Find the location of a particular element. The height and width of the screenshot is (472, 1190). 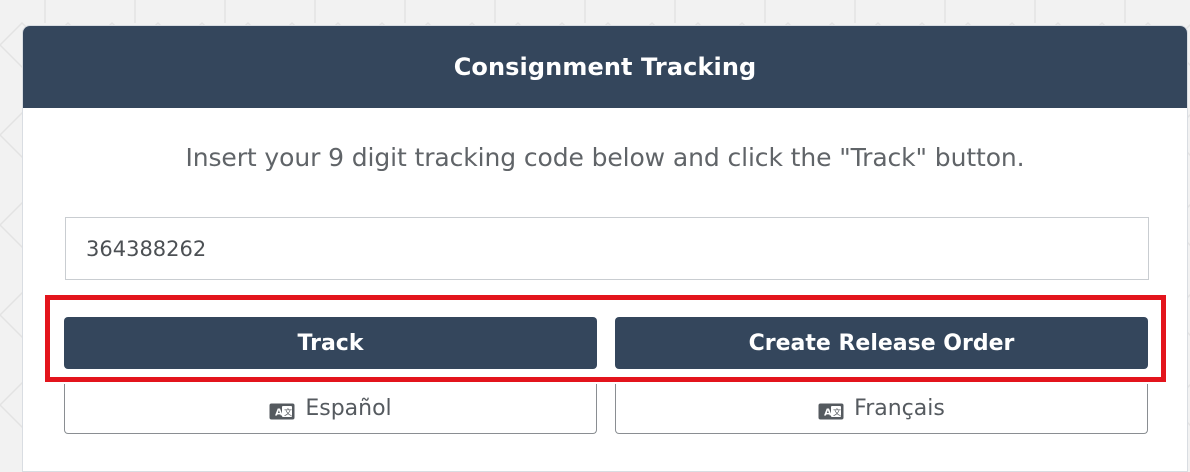

track-button: Track is located at coordinates (330, 343).